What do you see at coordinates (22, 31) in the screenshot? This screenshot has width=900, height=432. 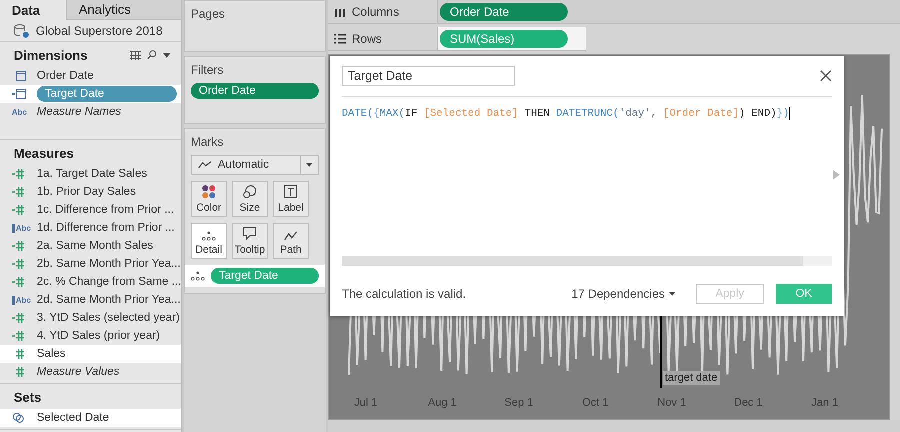 I see `database-icon` at bounding box center [22, 31].